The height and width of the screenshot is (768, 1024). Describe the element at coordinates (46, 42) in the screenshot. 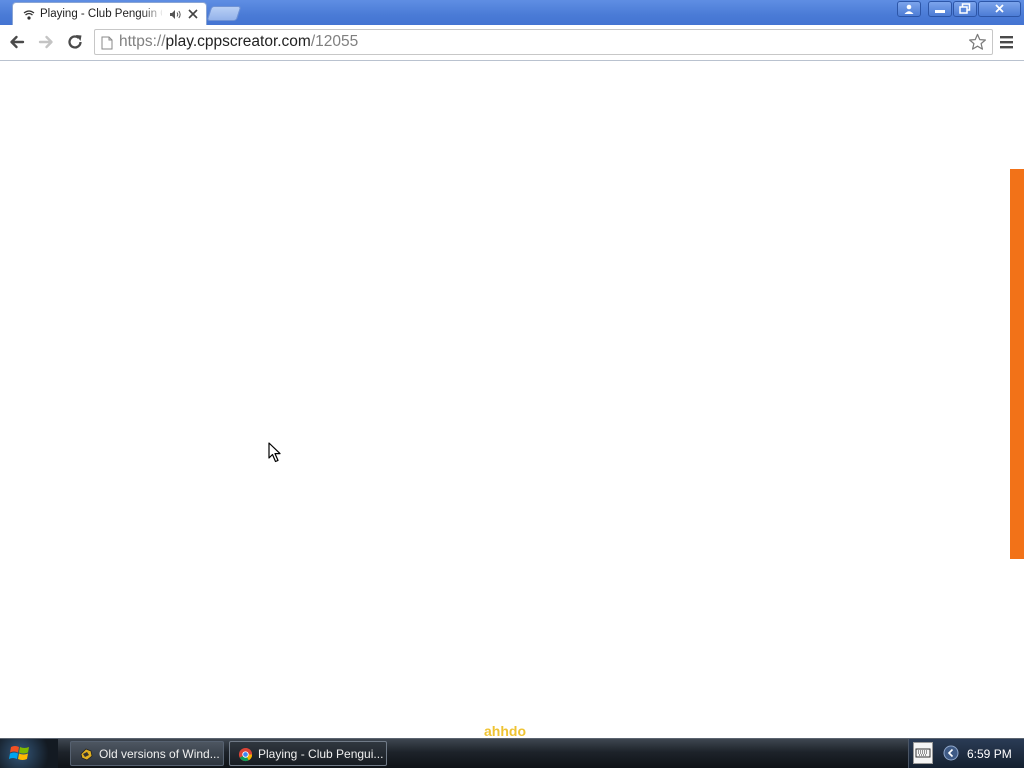

I see `forward-arrow-icon` at that location.